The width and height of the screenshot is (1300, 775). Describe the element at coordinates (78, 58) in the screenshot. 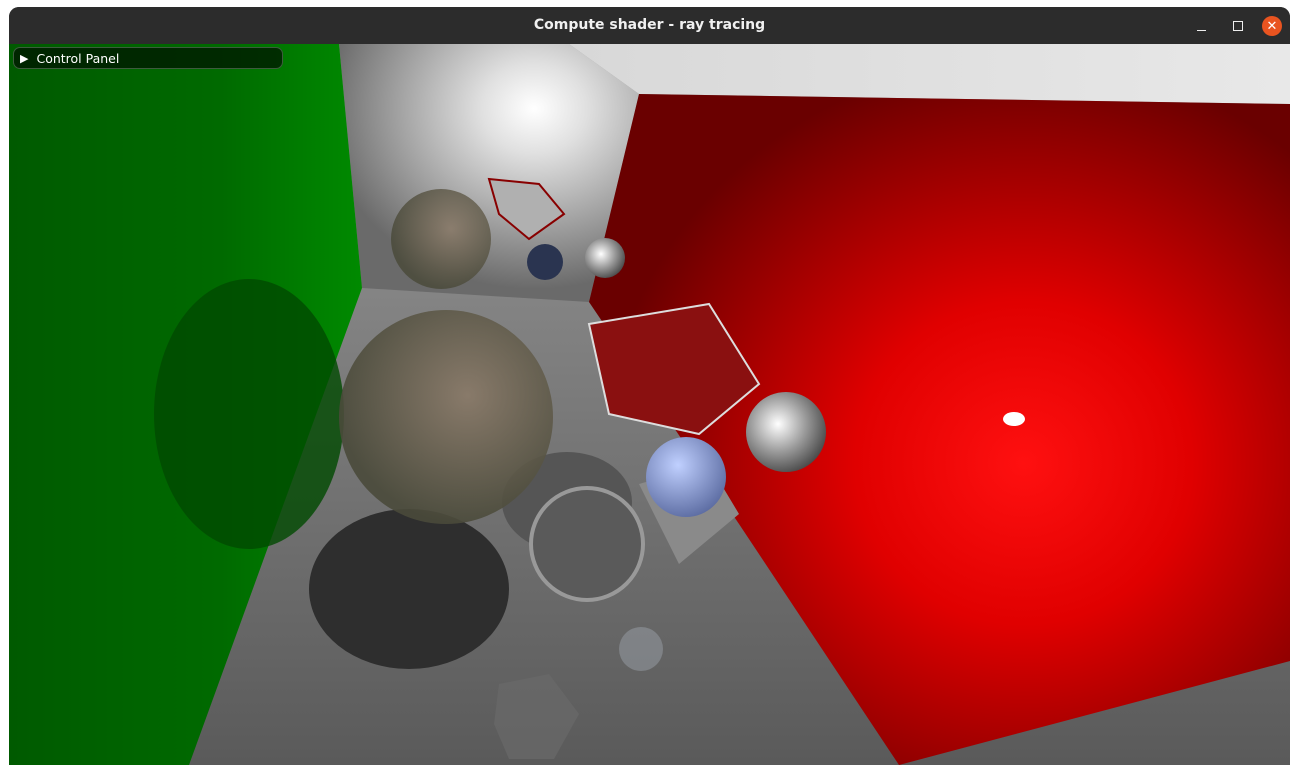

I see `control-panel-label: Control Panel` at that location.